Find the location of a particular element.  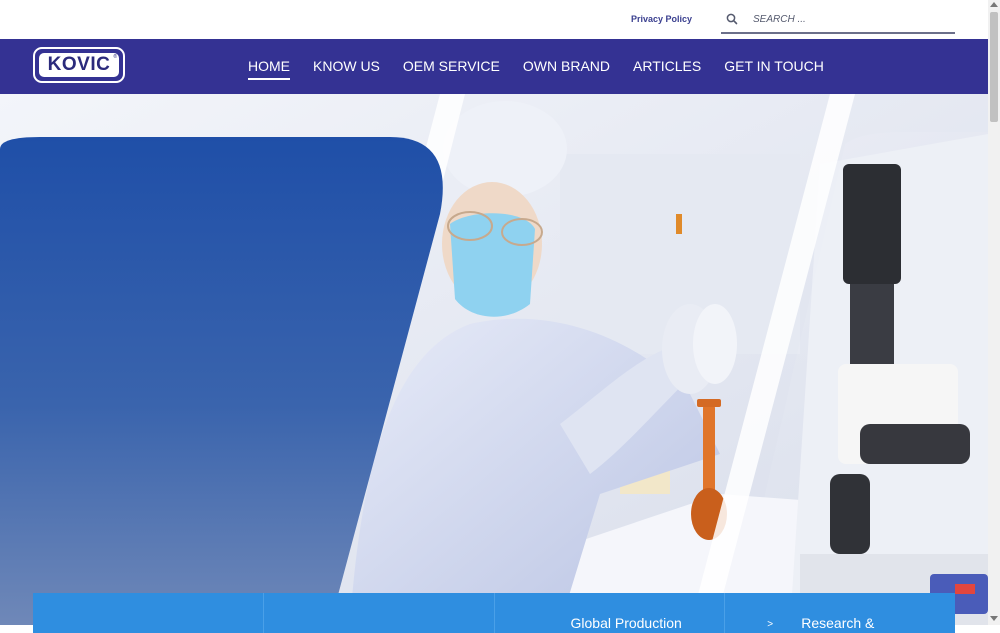

search-input is located at coordinates (851, 19).